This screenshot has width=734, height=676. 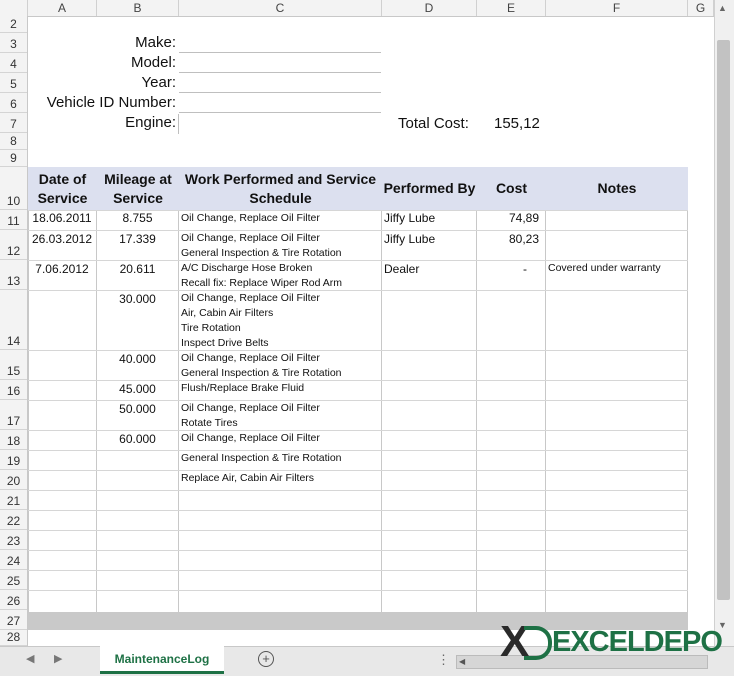 What do you see at coordinates (13, 560) in the screenshot?
I see `row-header-24: 24` at bounding box center [13, 560].